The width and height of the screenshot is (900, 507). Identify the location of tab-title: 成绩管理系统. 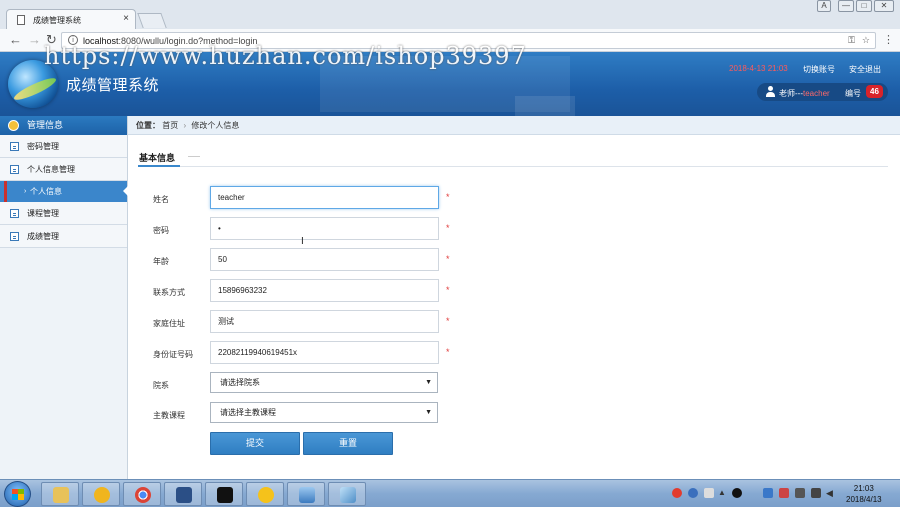
(57, 20).